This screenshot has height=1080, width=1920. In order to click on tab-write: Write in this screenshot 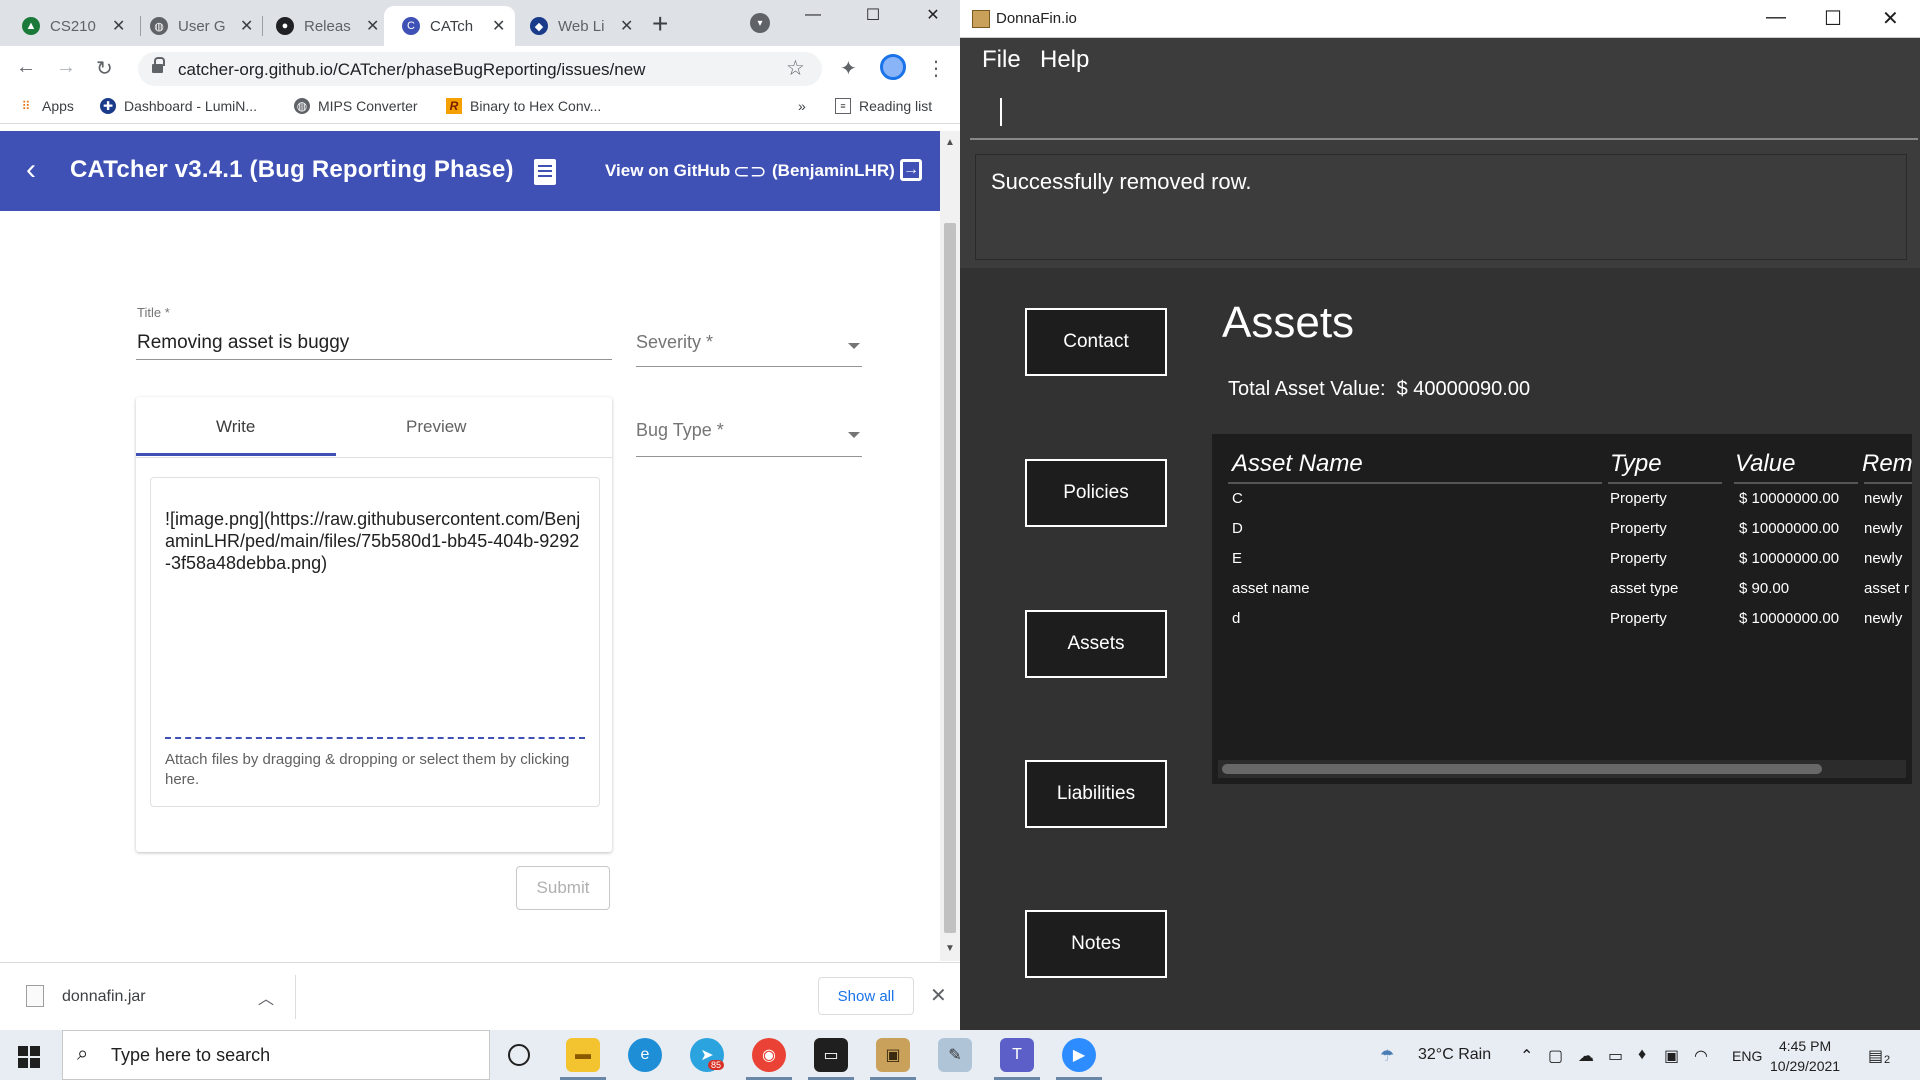, I will do `click(235, 427)`.